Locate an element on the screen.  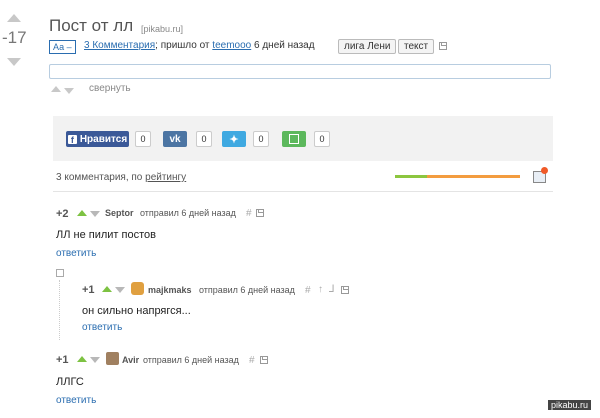
facebook-count: 0 is located at coordinates (143, 139).